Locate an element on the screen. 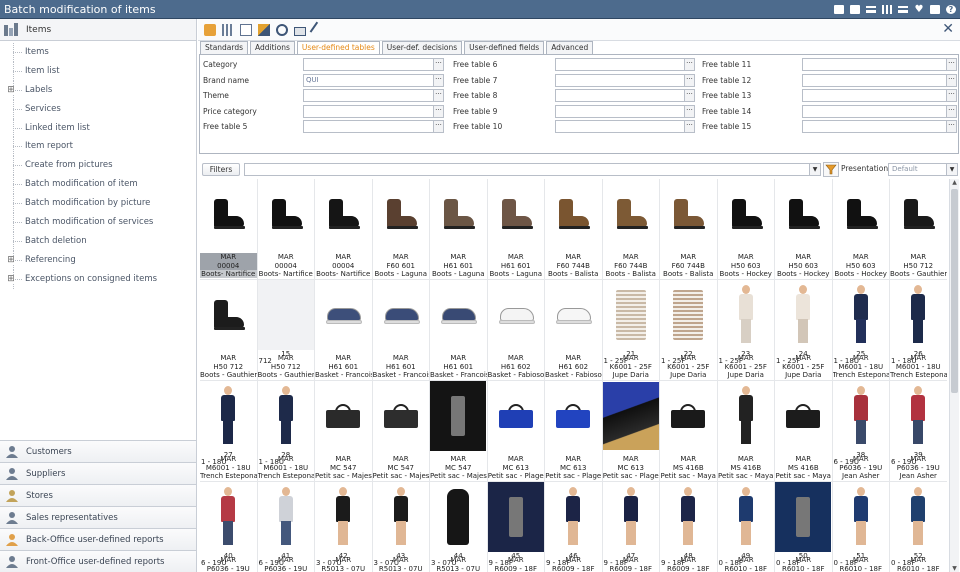 The height and width of the screenshot is (572, 960). funnel-icon is located at coordinates (831, 169).